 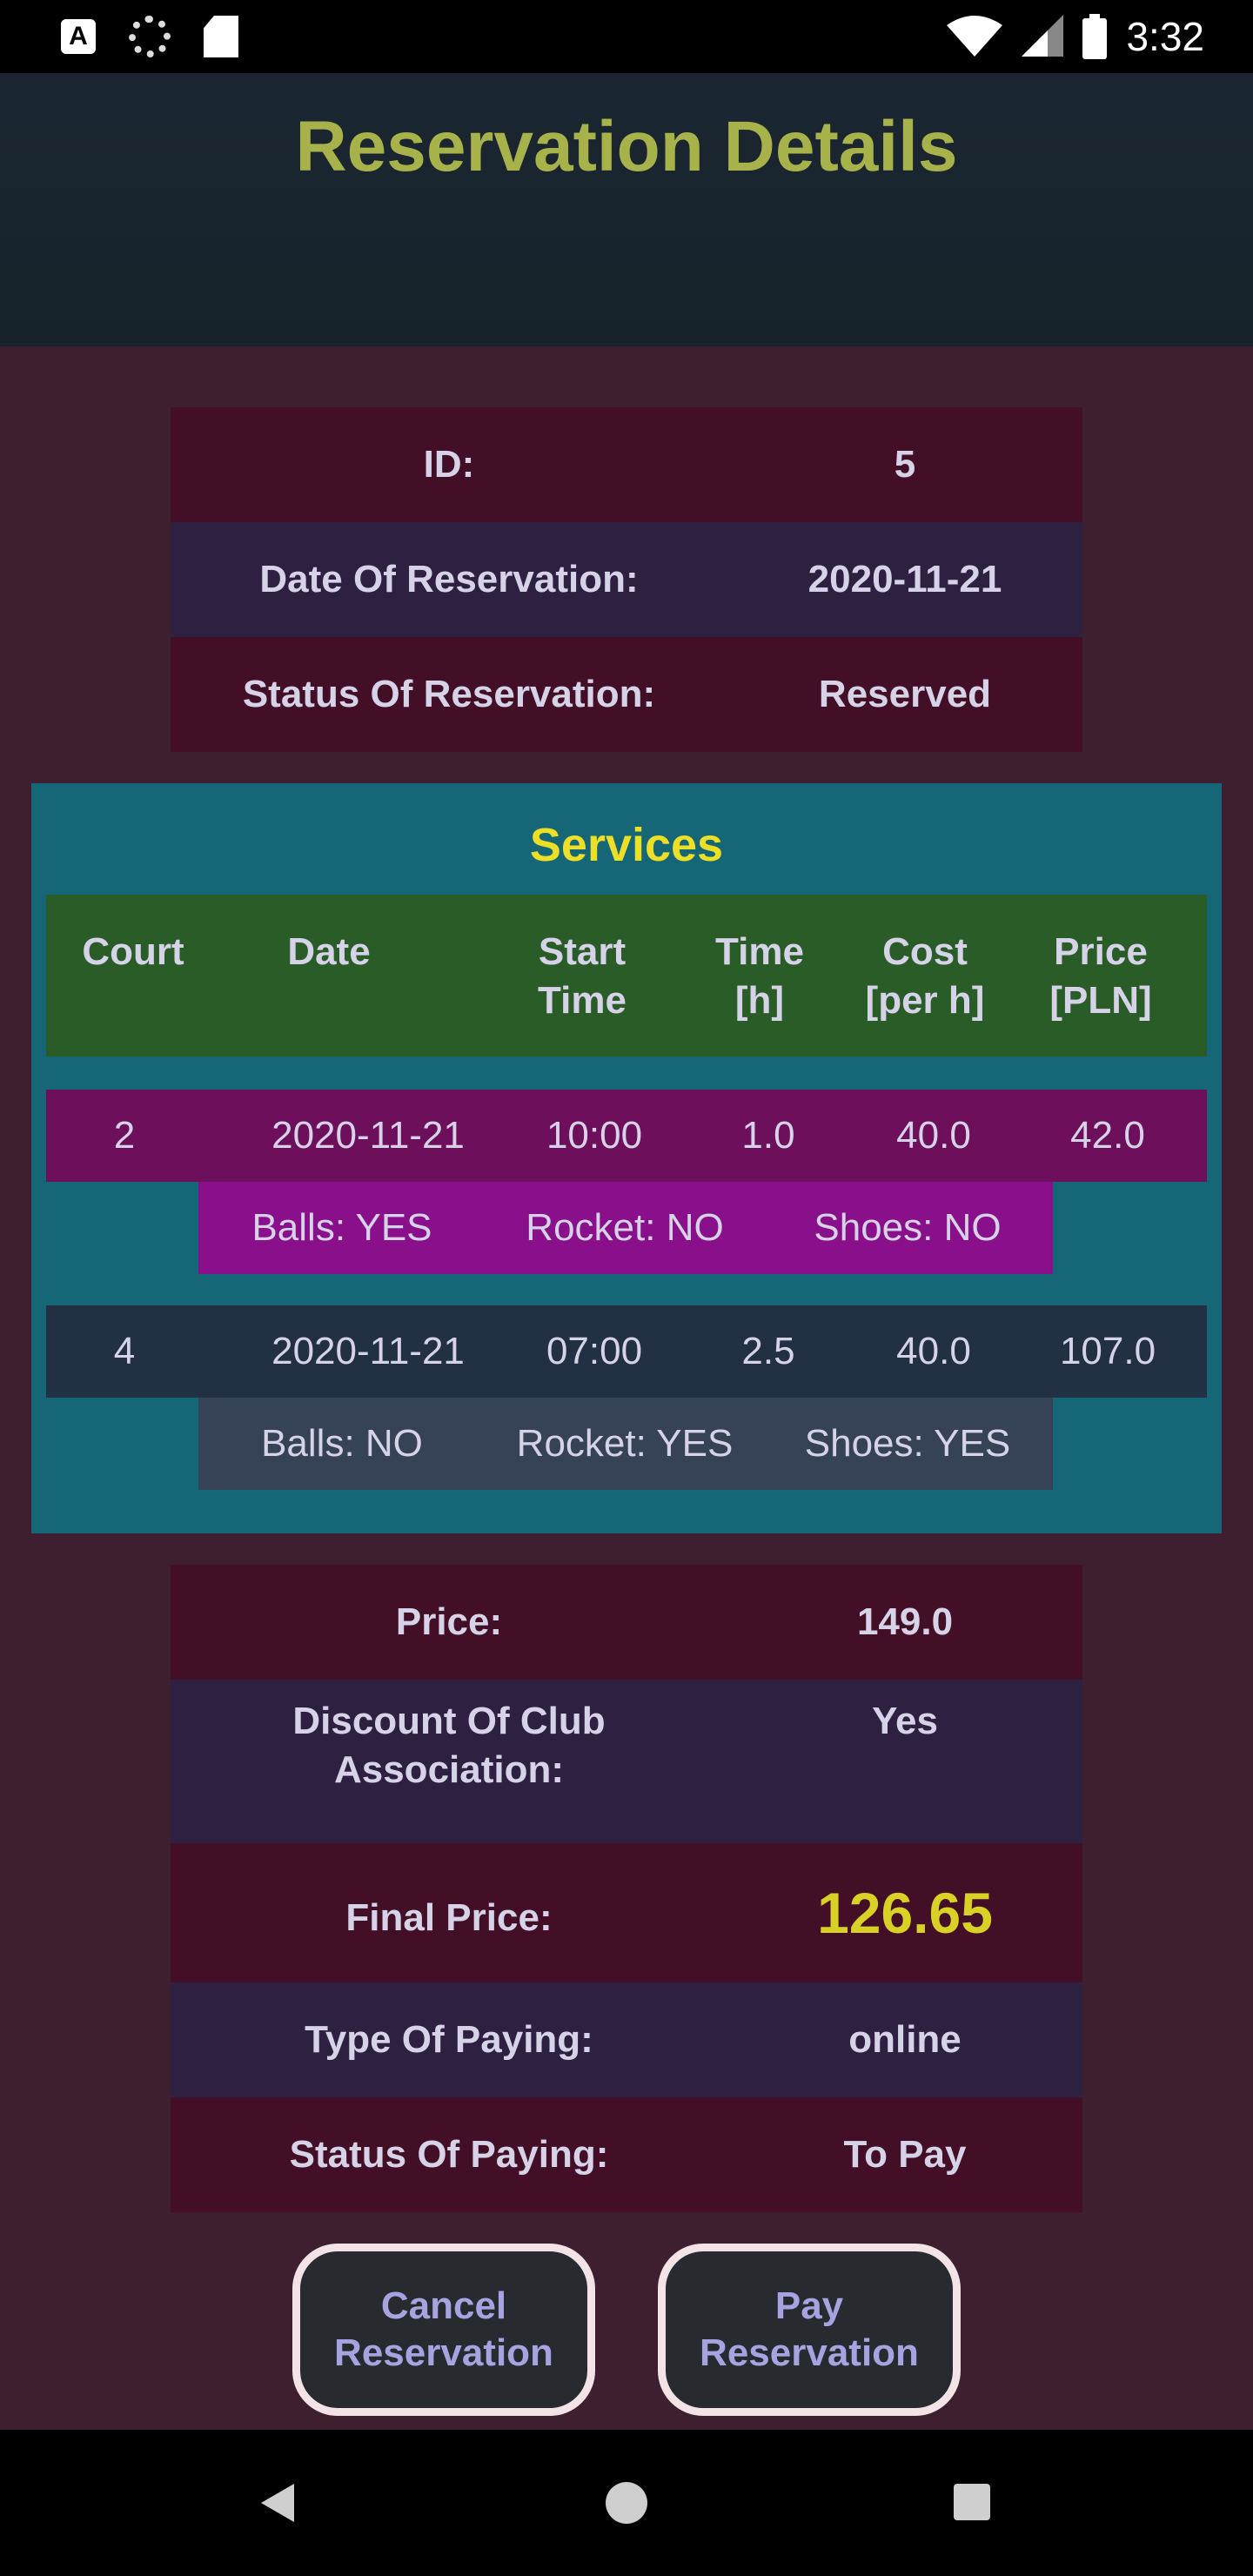 I want to click on status-notification-icons: A, so click(x=149, y=37).